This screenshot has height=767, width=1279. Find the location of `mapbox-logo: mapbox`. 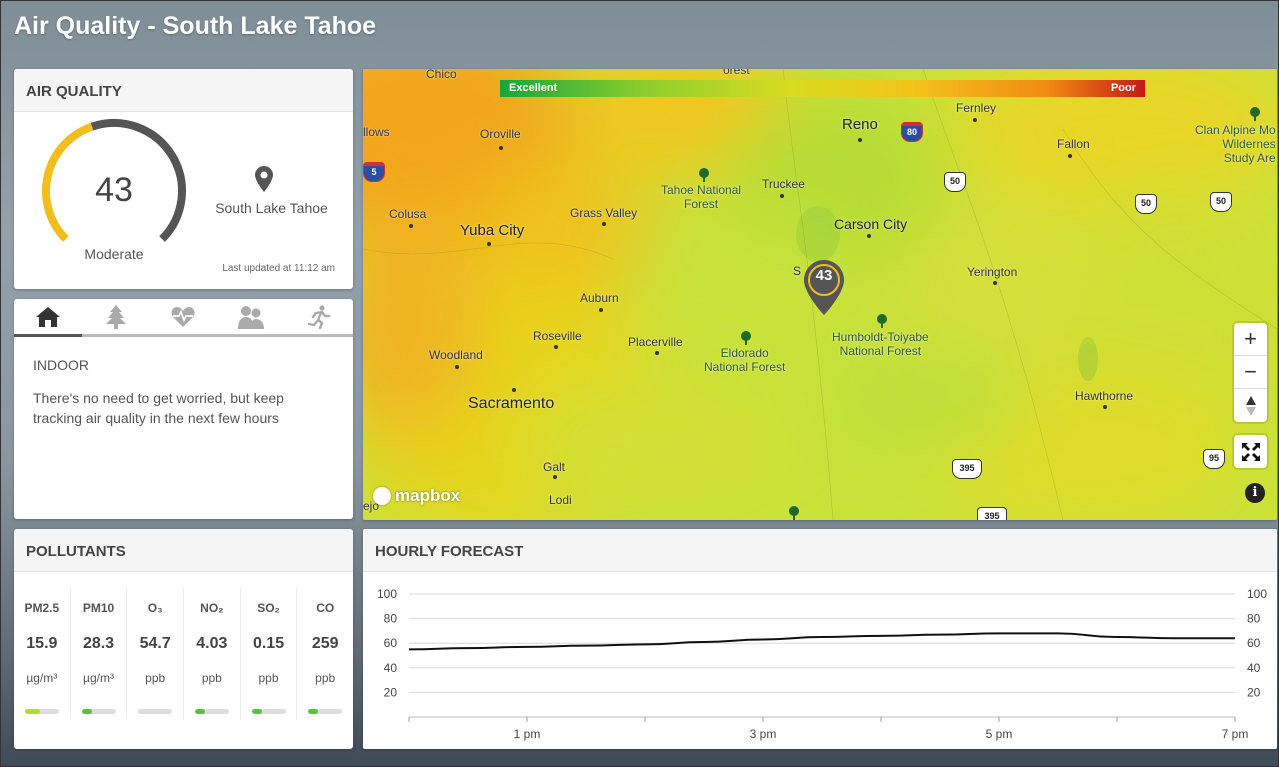

mapbox-logo: mapbox is located at coordinates (416, 496).